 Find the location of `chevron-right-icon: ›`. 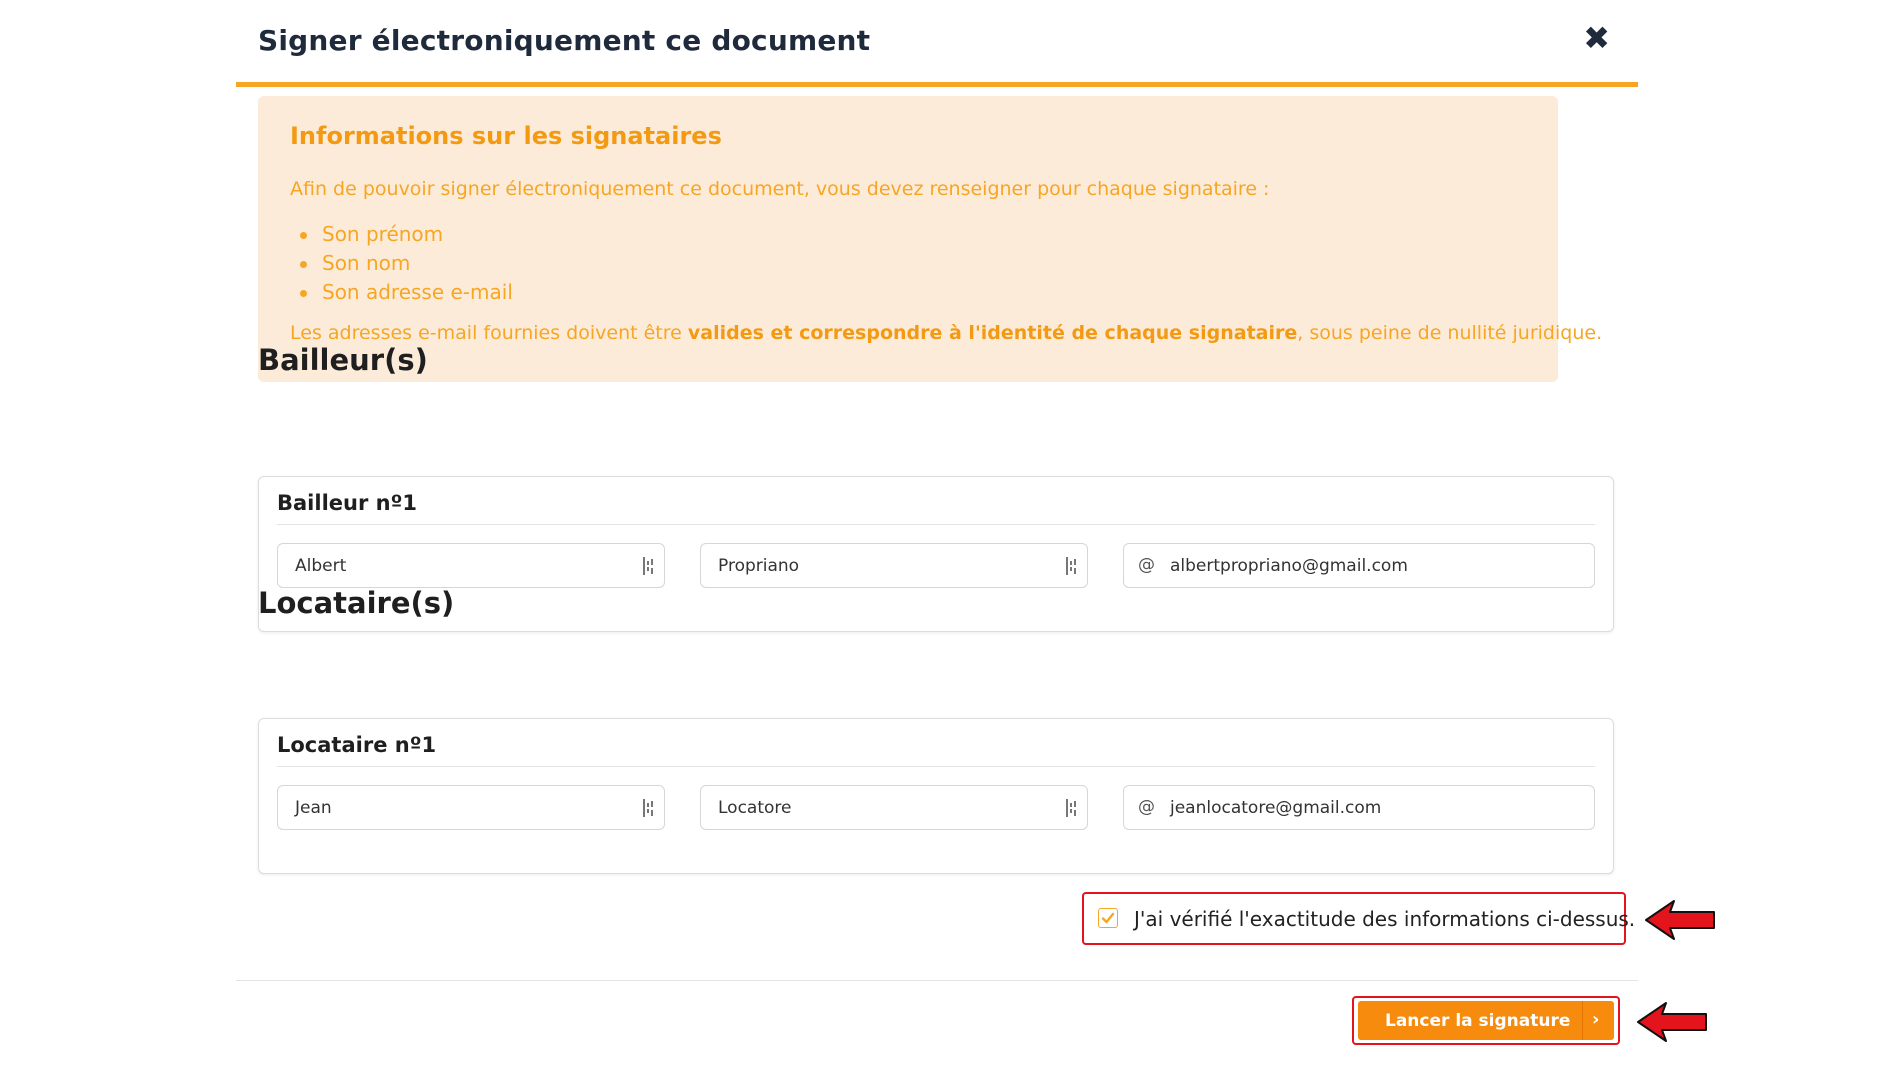

chevron-right-icon: › is located at coordinates (1596, 1019).